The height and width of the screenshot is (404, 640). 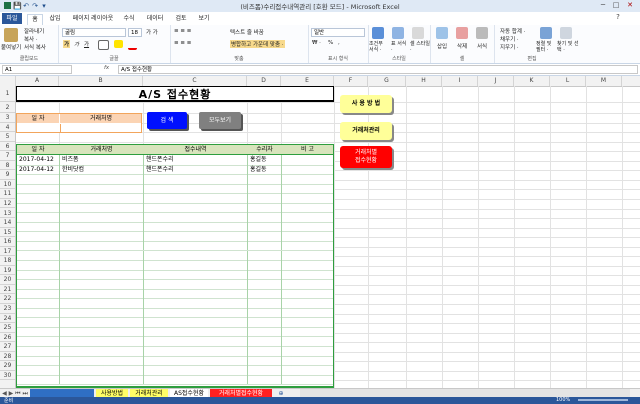 What do you see at coordinates (7, 137) in the screenshot?
I see `row-header: 5` at bounding box center [7, 137].